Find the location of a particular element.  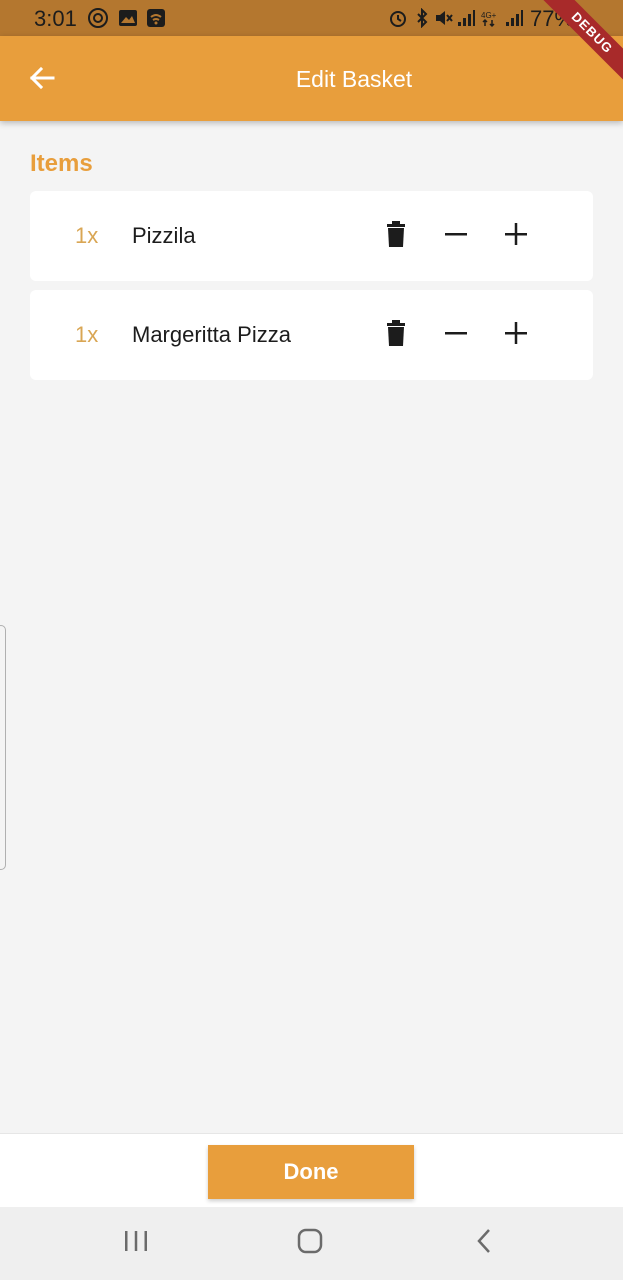

nav-back-icon is located at coordinates (484, 1243).